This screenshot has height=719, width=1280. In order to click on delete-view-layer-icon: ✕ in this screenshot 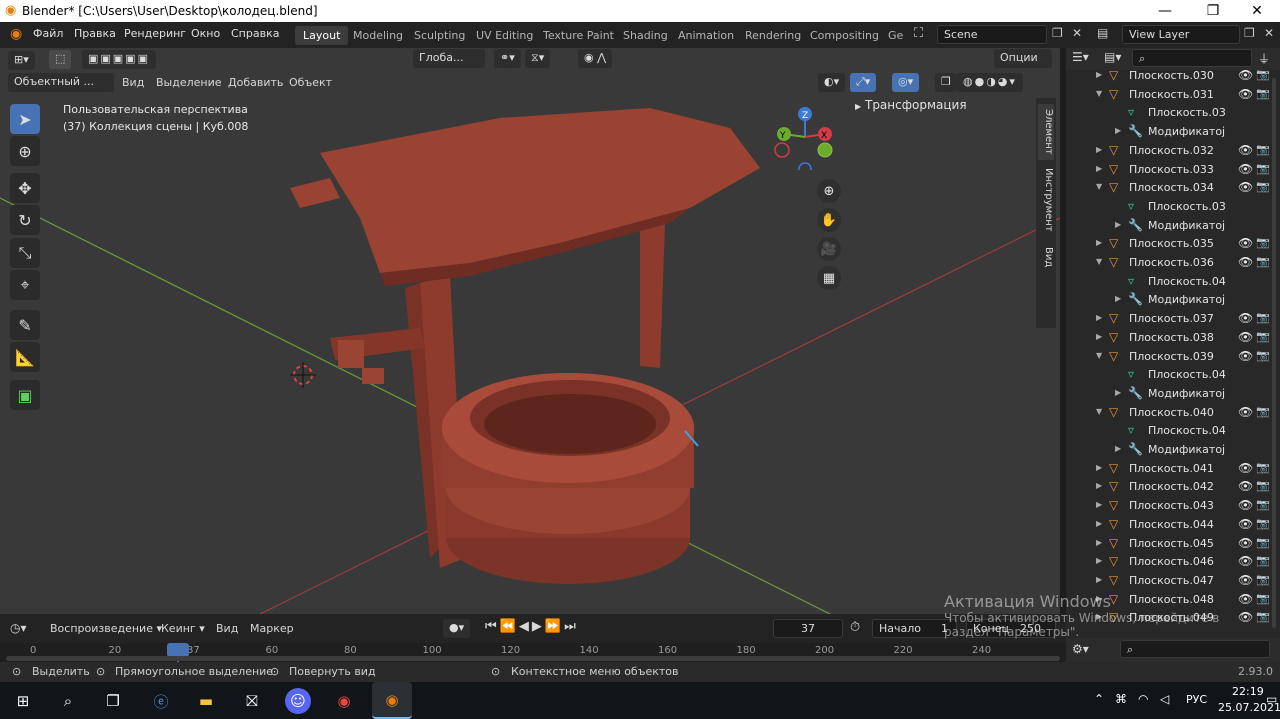, I will do `click(1269, 33)`.